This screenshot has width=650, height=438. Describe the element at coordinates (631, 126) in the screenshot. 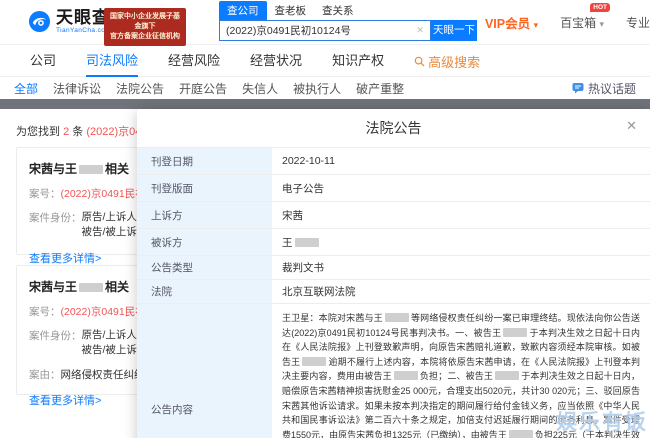

I see `close-icon: ✕` at that location.